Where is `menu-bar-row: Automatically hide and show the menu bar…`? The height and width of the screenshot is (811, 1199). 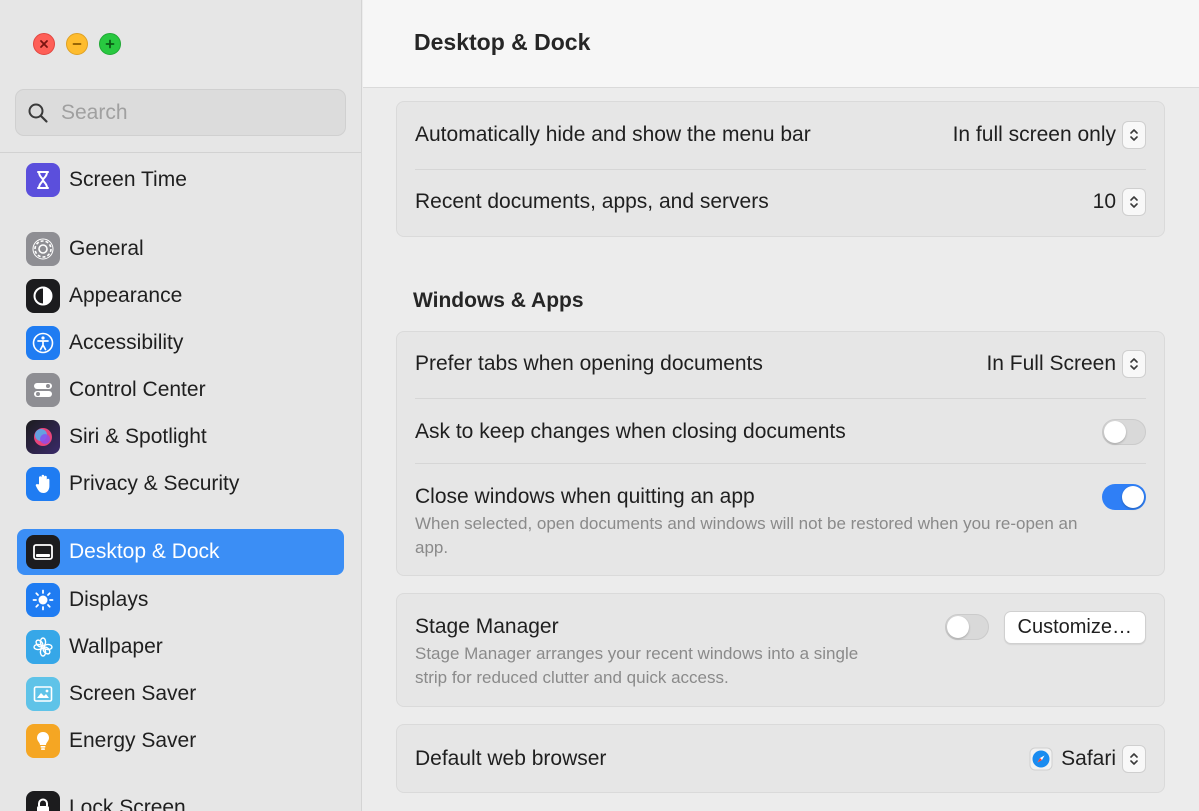 menu-bar-row: Automatically hide and show the menu bar… is located at coordinates (780, 135).